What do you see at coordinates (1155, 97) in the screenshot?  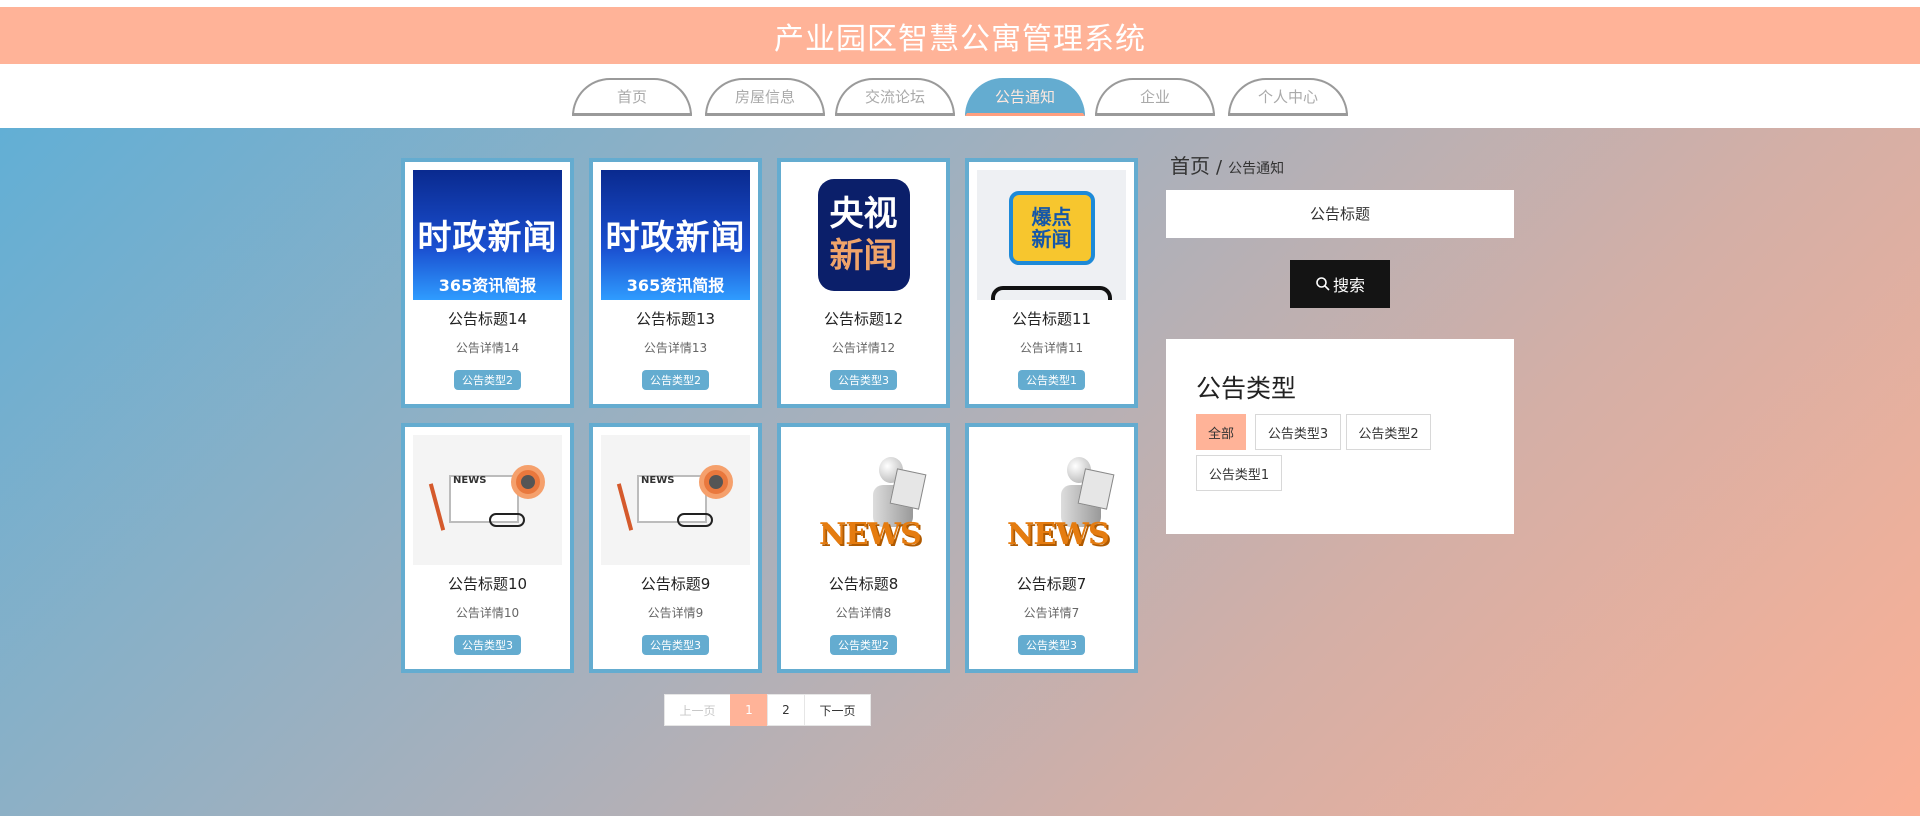 I see `nav-item-enterprise: 企业` at bounding box center [1155, 97].